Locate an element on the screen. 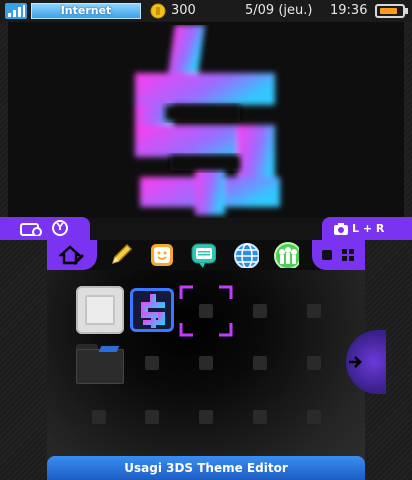 The width and height of the screenshot is (412, 480). usagi-logo-icon is located at coordinates (153, 311).